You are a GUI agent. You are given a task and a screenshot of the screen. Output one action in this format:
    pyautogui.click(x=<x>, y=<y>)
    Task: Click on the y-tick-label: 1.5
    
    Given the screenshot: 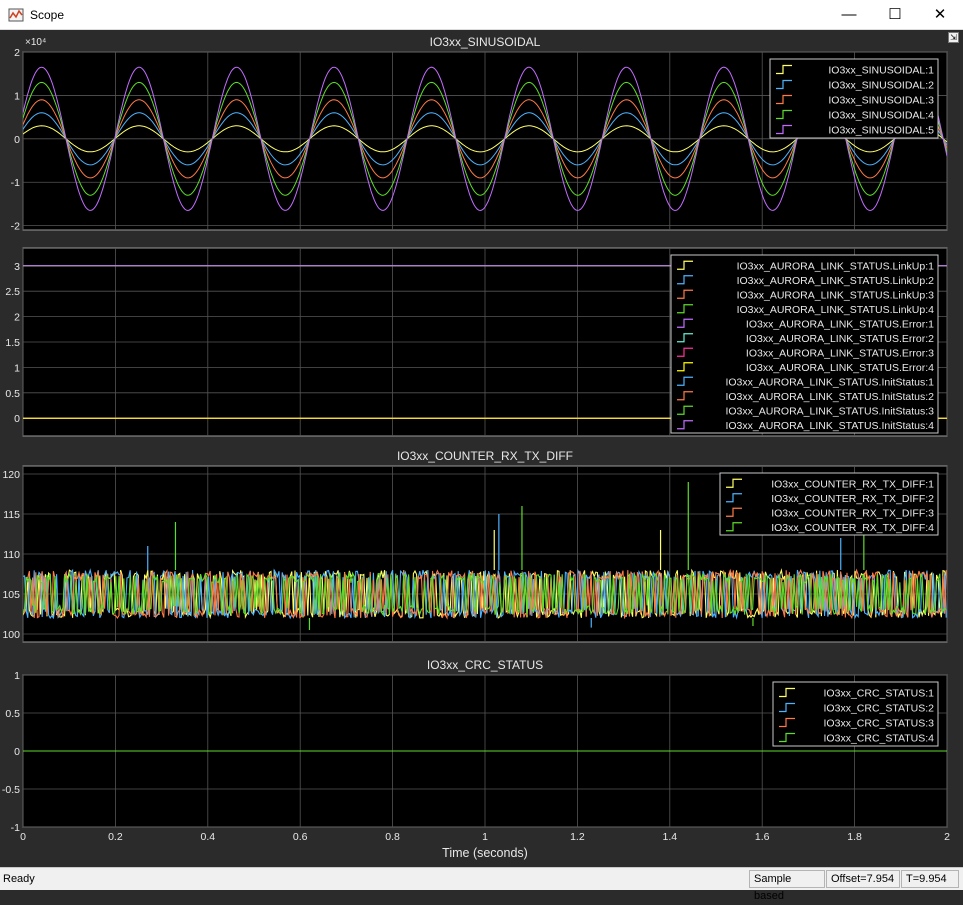 What is the action you would take?
    pyautogui.click(x=12, y=343)
    